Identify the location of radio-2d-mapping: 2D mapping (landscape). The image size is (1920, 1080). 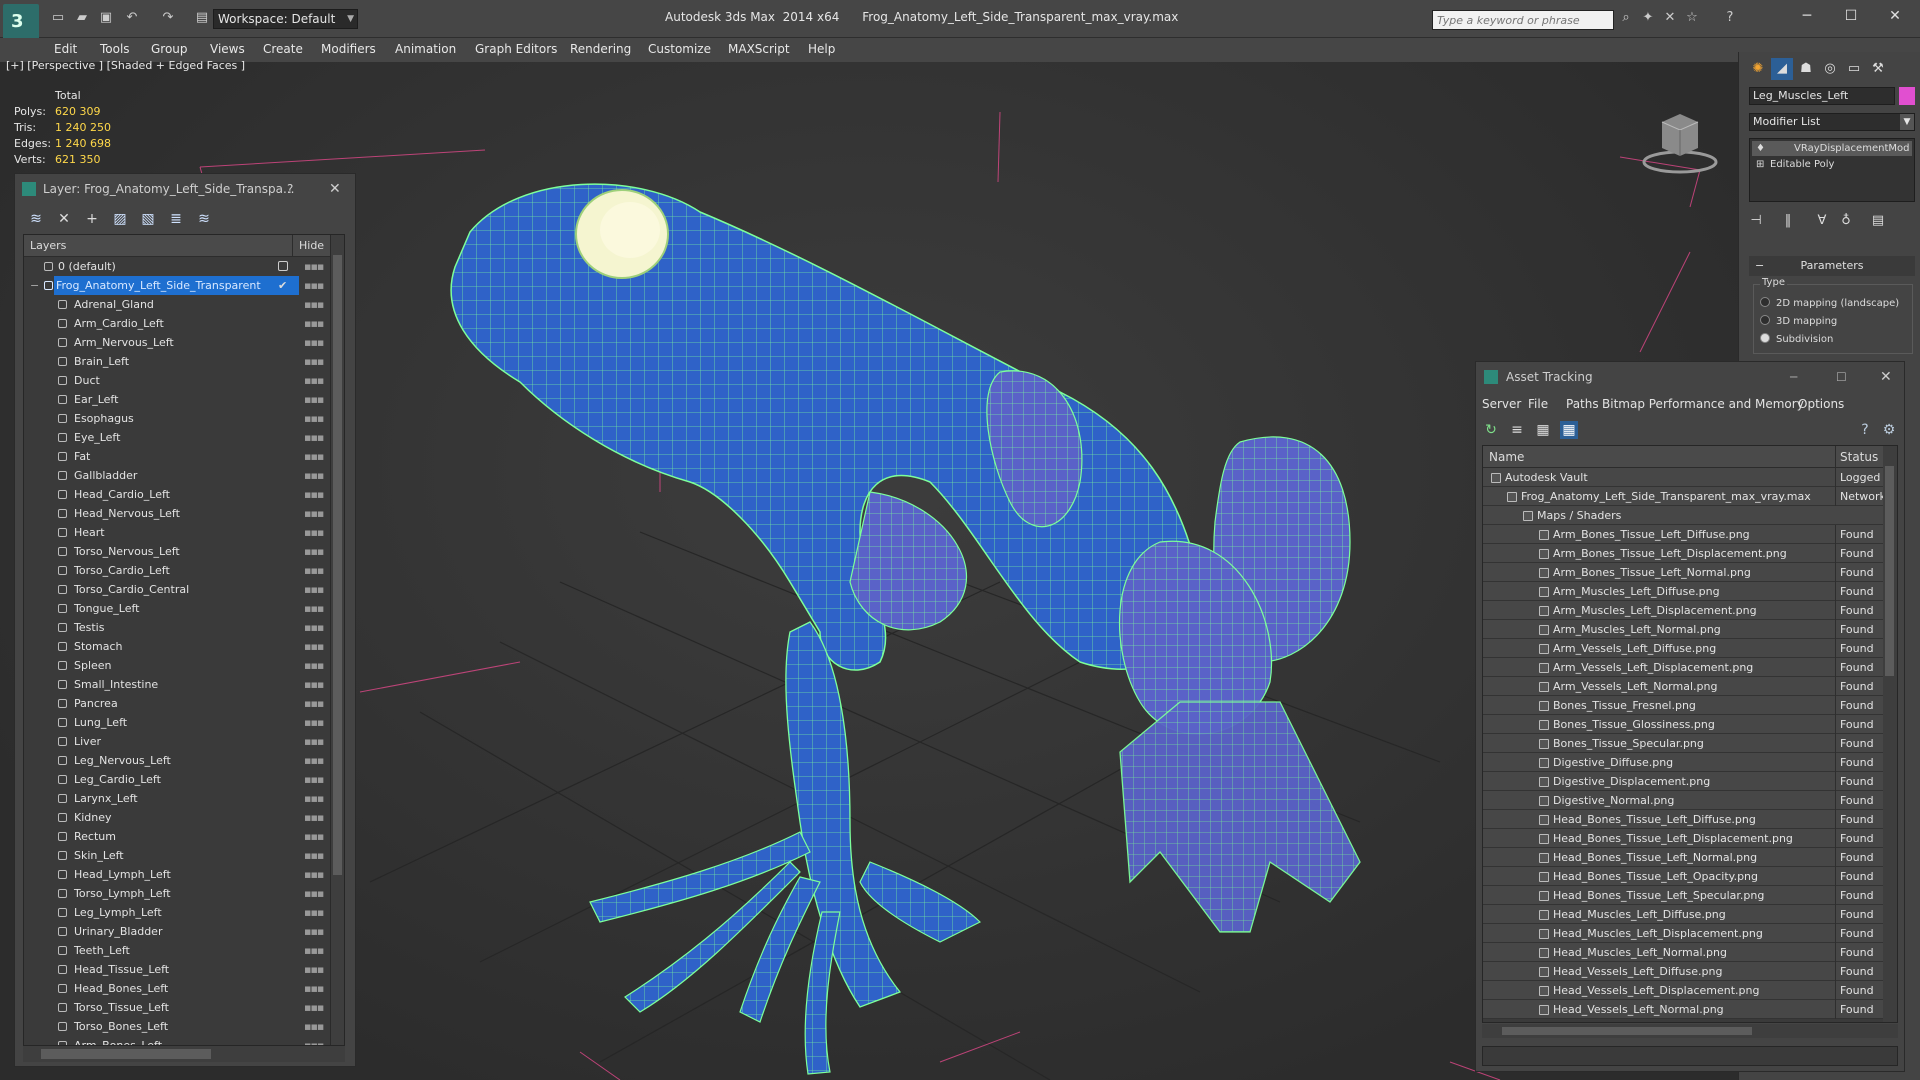
(1829, 303).